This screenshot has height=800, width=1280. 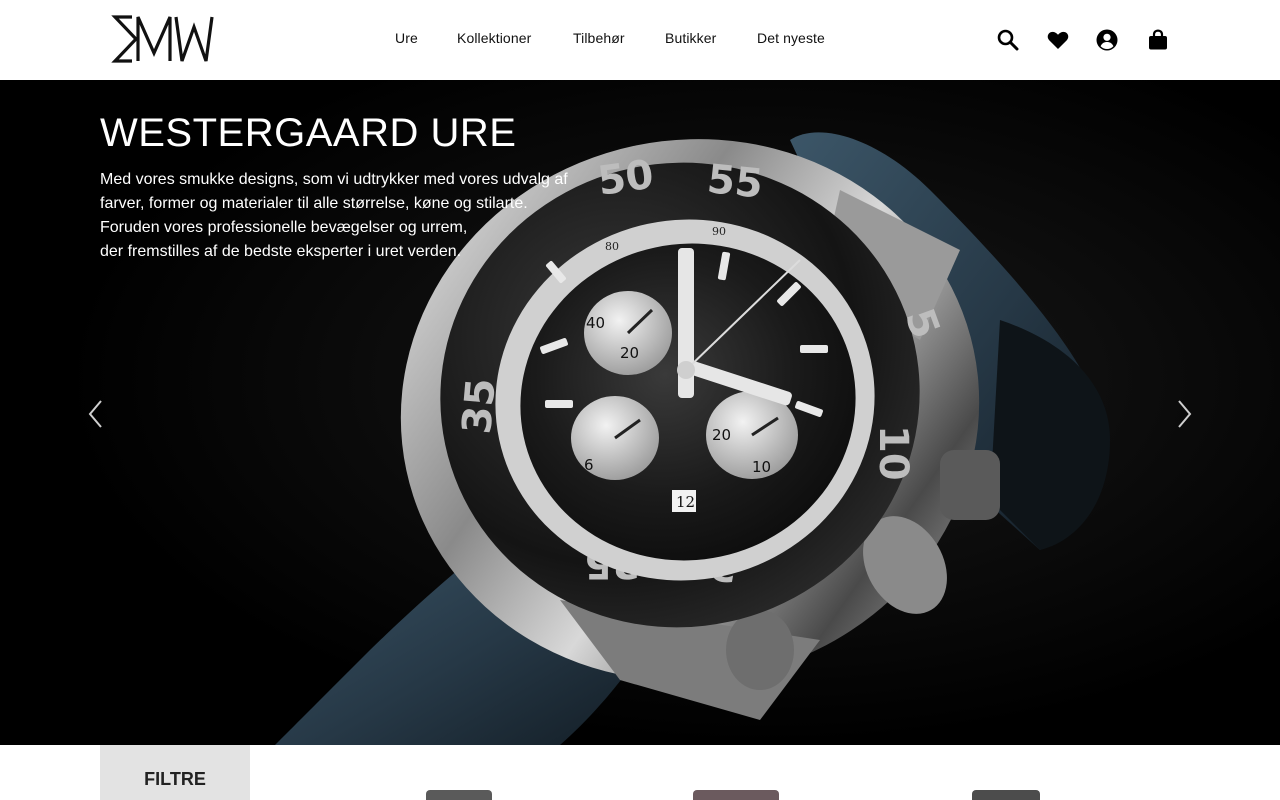 I want to click on date-window: 12, so click(x=685, y=502).